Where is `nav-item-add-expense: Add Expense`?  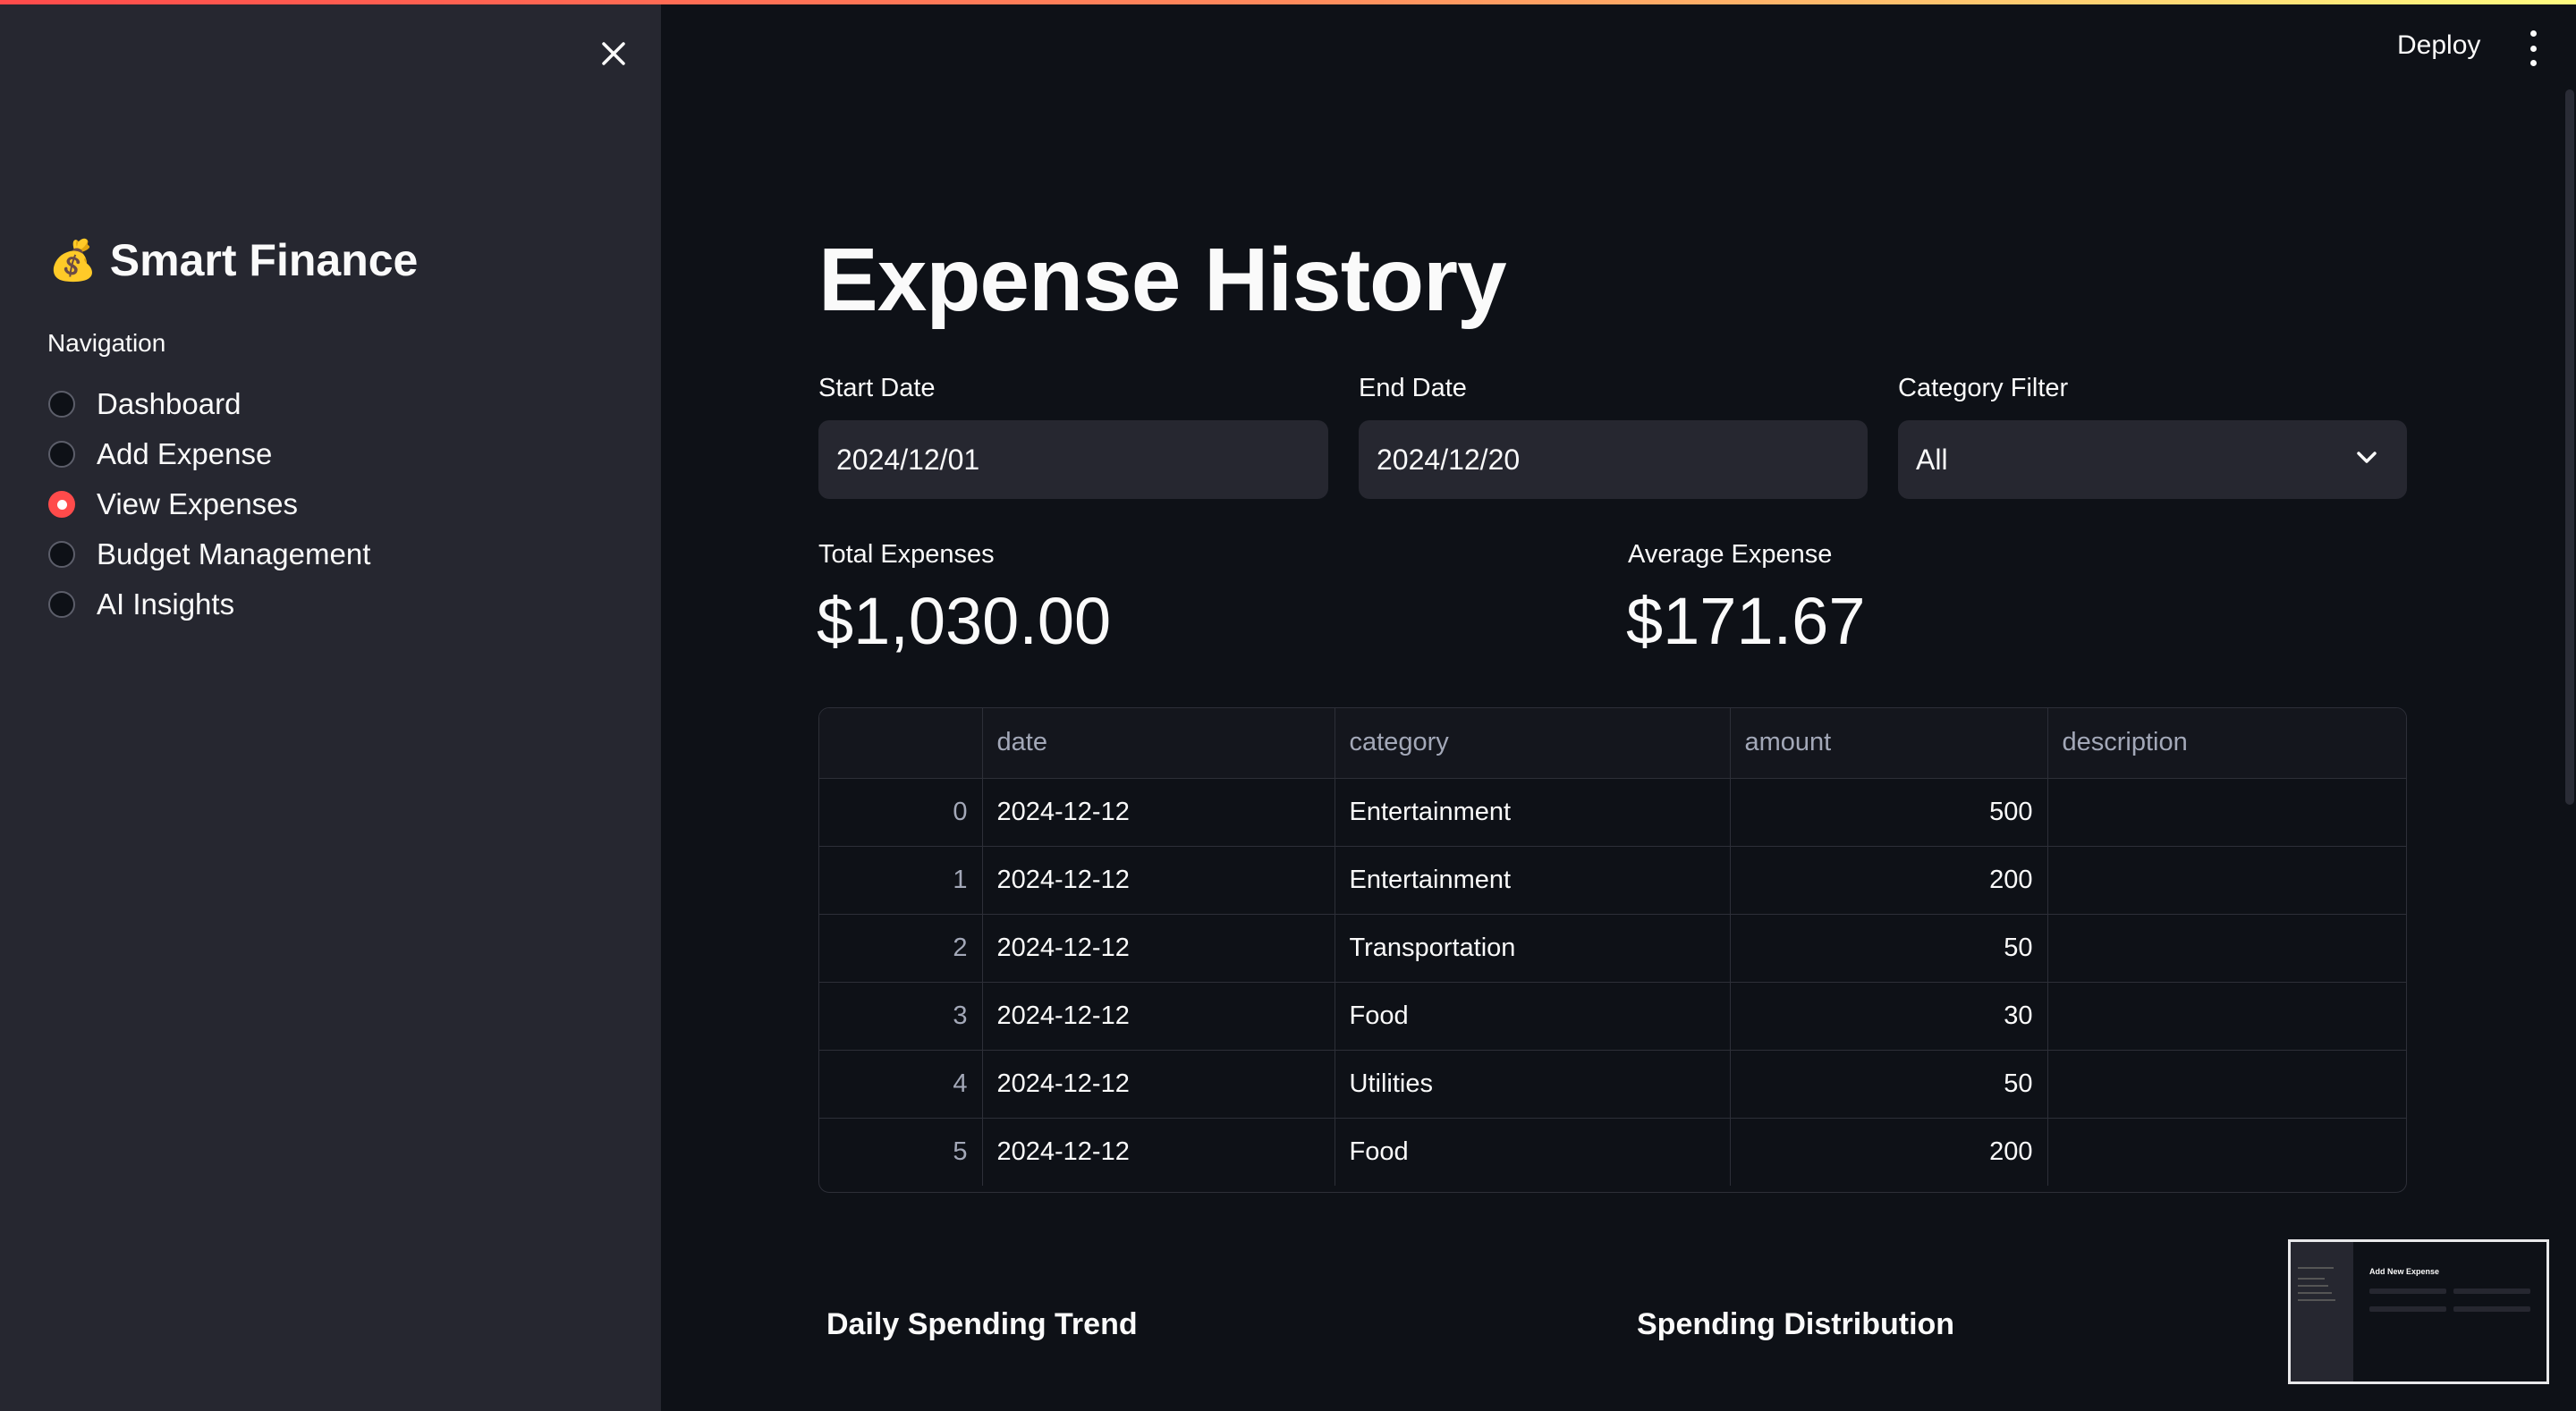
nav-item-add-expense: Add Expense is located at coordinates (209, 454).